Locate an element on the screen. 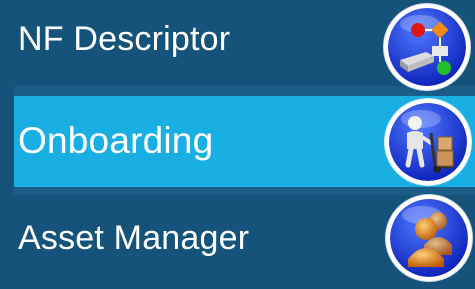 The width and height of the screenshot is (475, 289). menu-item-label: NF Descriptor is located at coordinates (124, 39).